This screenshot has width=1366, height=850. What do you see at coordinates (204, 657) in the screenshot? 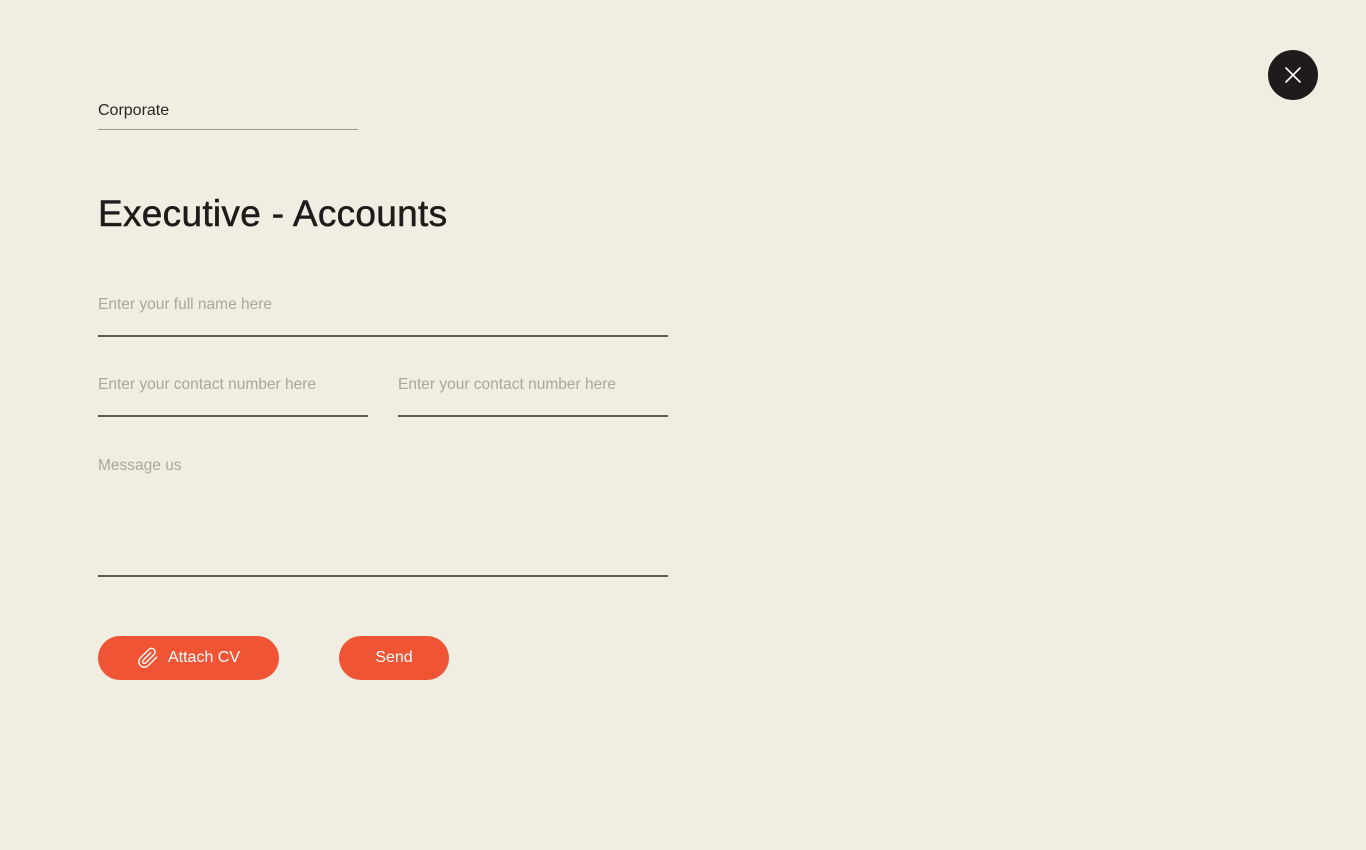
I see `attach-cv-label: Attach CV` at bounding box center [204, 657].